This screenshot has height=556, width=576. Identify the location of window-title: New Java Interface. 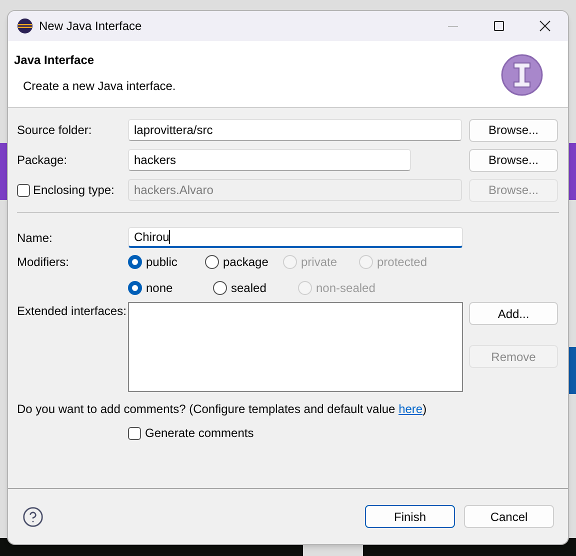
(90, 26).